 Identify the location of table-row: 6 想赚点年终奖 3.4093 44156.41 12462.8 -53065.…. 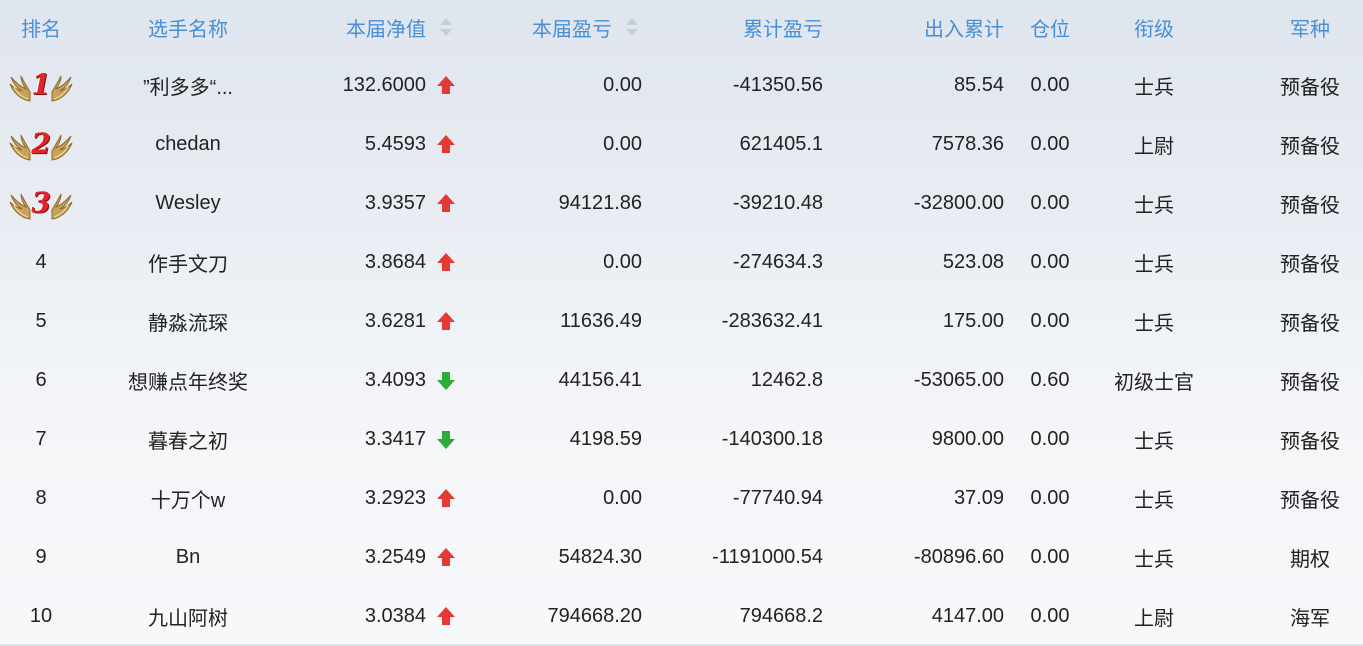
(681, 380).